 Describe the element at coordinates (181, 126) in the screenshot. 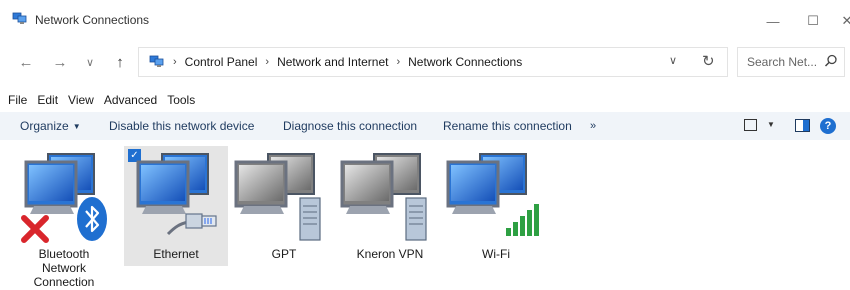

I see `disable-device-button: Disable this network device` at that location.